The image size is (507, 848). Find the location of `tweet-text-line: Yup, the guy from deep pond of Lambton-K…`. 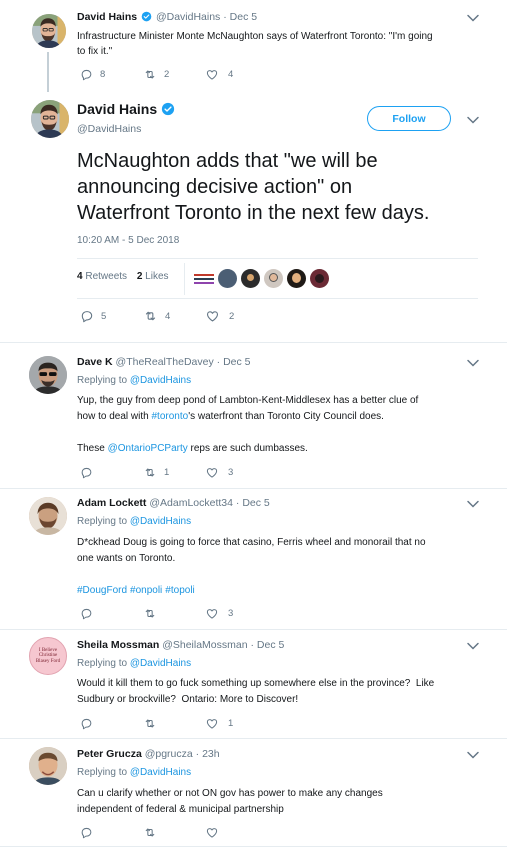

tweet-text-line: Yup, the guy from deep pond of Lambton-K… is located at coordinates (248, 400).